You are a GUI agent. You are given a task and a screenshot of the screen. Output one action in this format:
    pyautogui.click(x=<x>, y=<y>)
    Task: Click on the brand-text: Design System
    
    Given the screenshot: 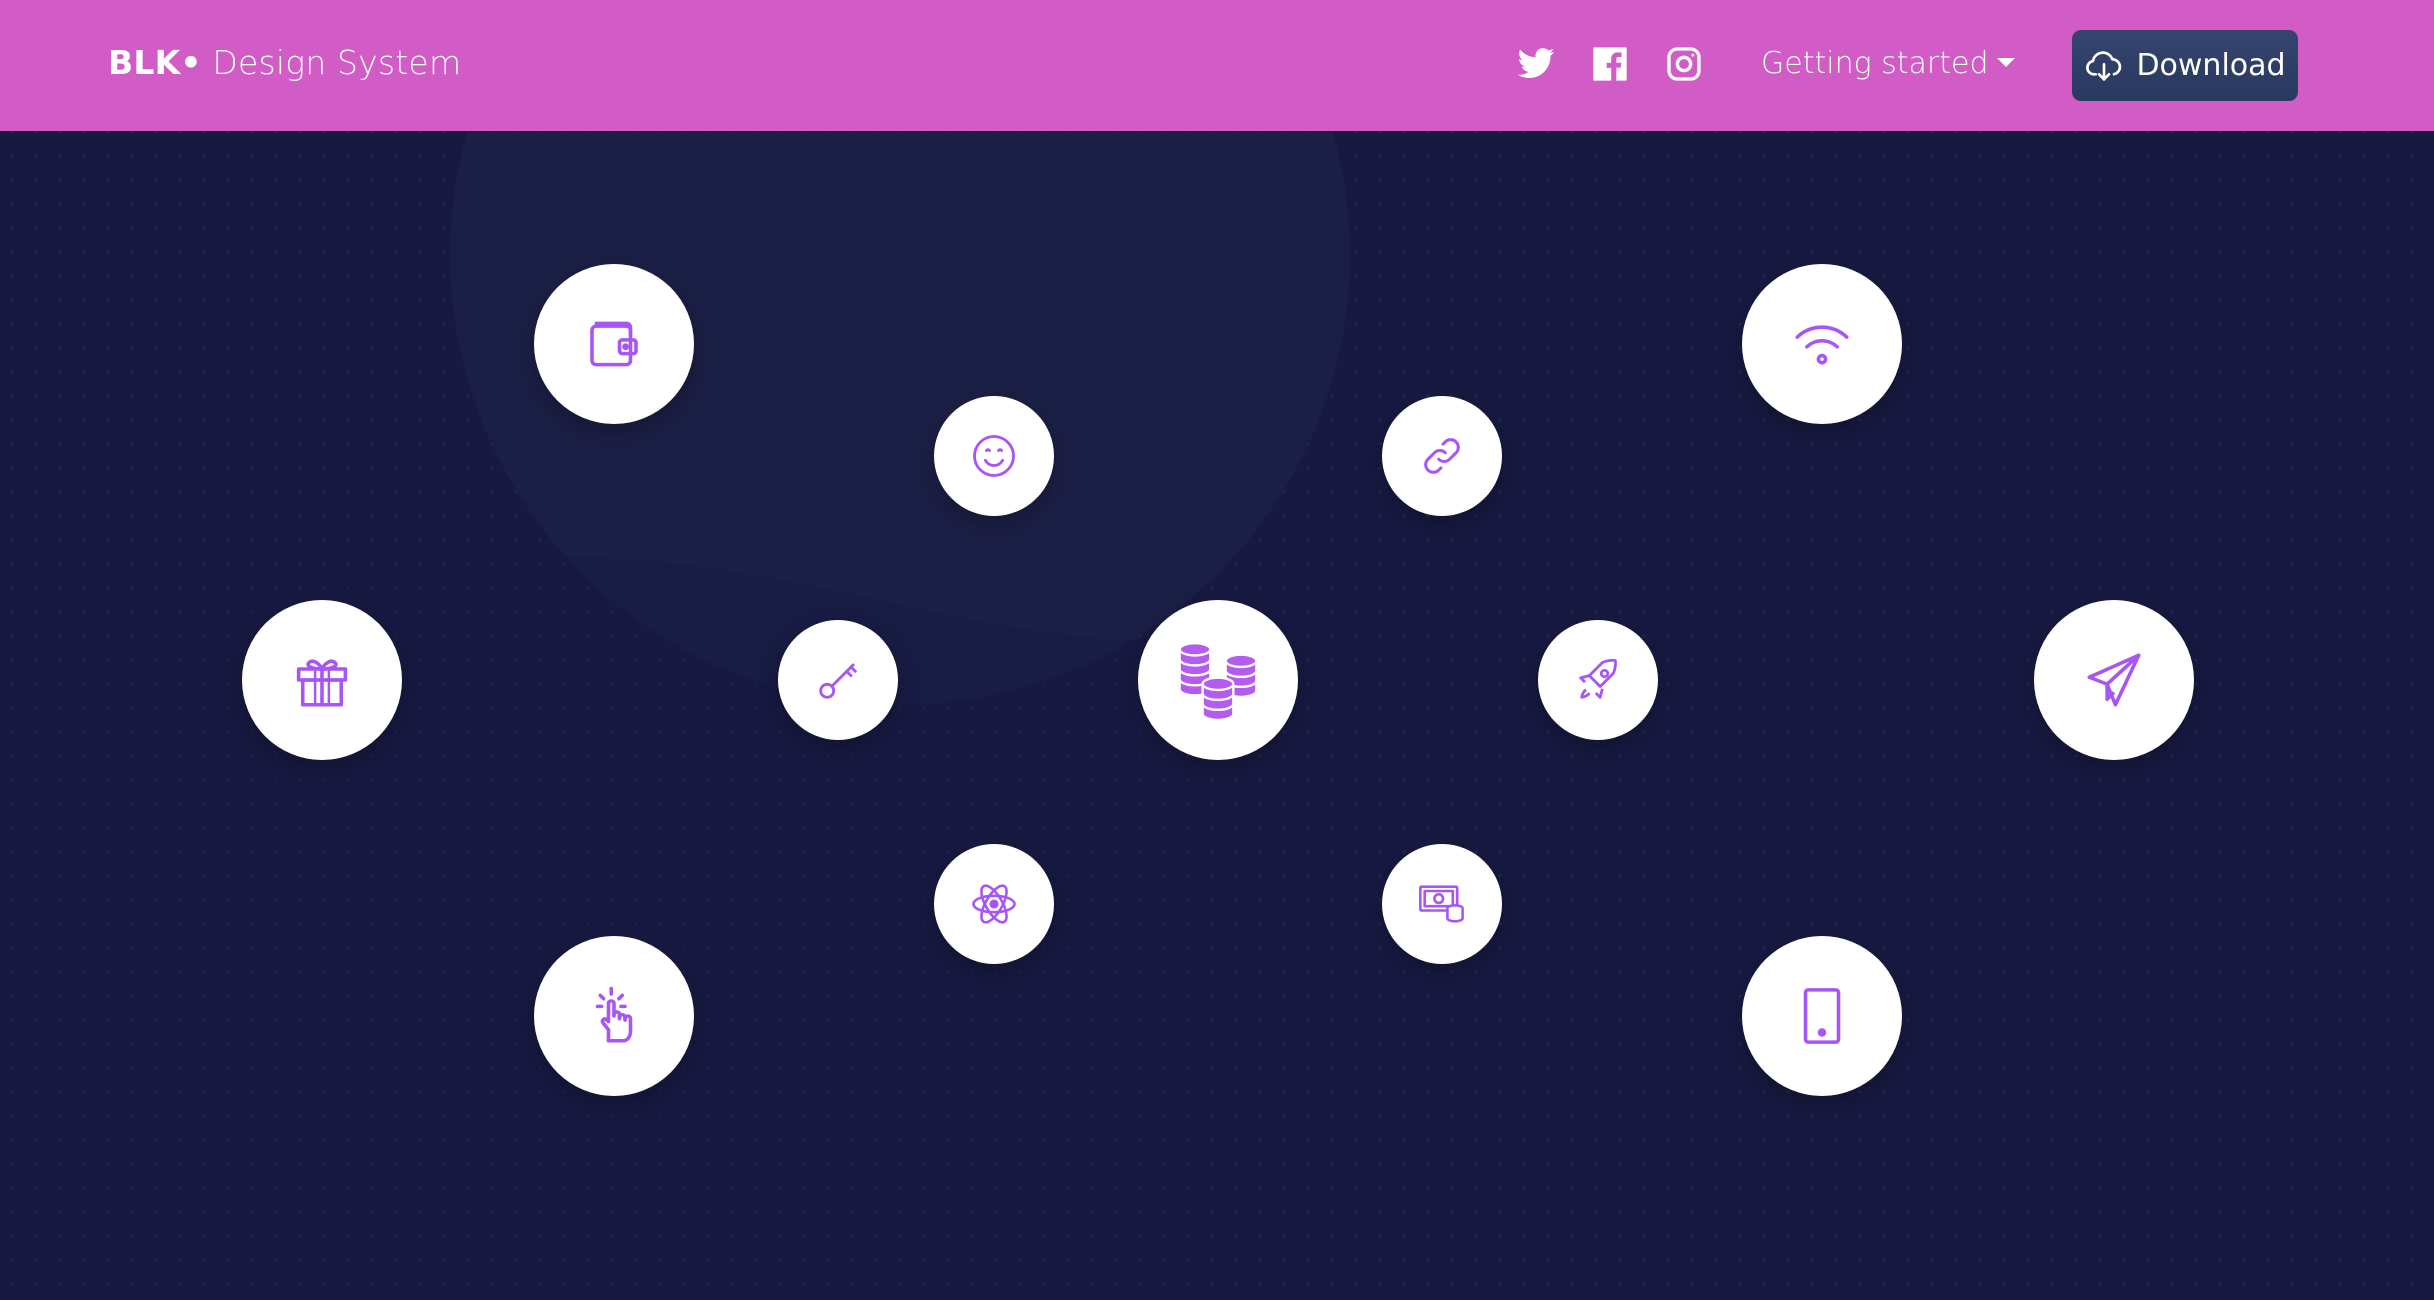 What is the action you would take?
    pyautogui.click(x=331, y=62)
    